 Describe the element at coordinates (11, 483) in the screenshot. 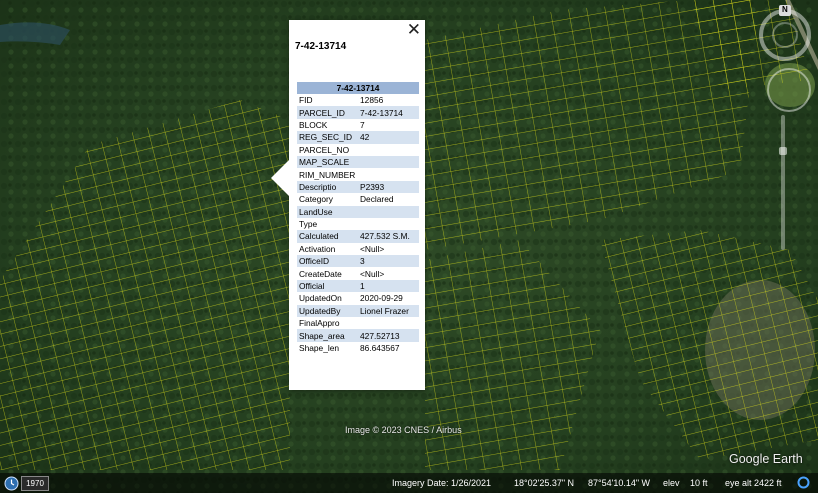

I see `historical-imagery-icon` at that location.